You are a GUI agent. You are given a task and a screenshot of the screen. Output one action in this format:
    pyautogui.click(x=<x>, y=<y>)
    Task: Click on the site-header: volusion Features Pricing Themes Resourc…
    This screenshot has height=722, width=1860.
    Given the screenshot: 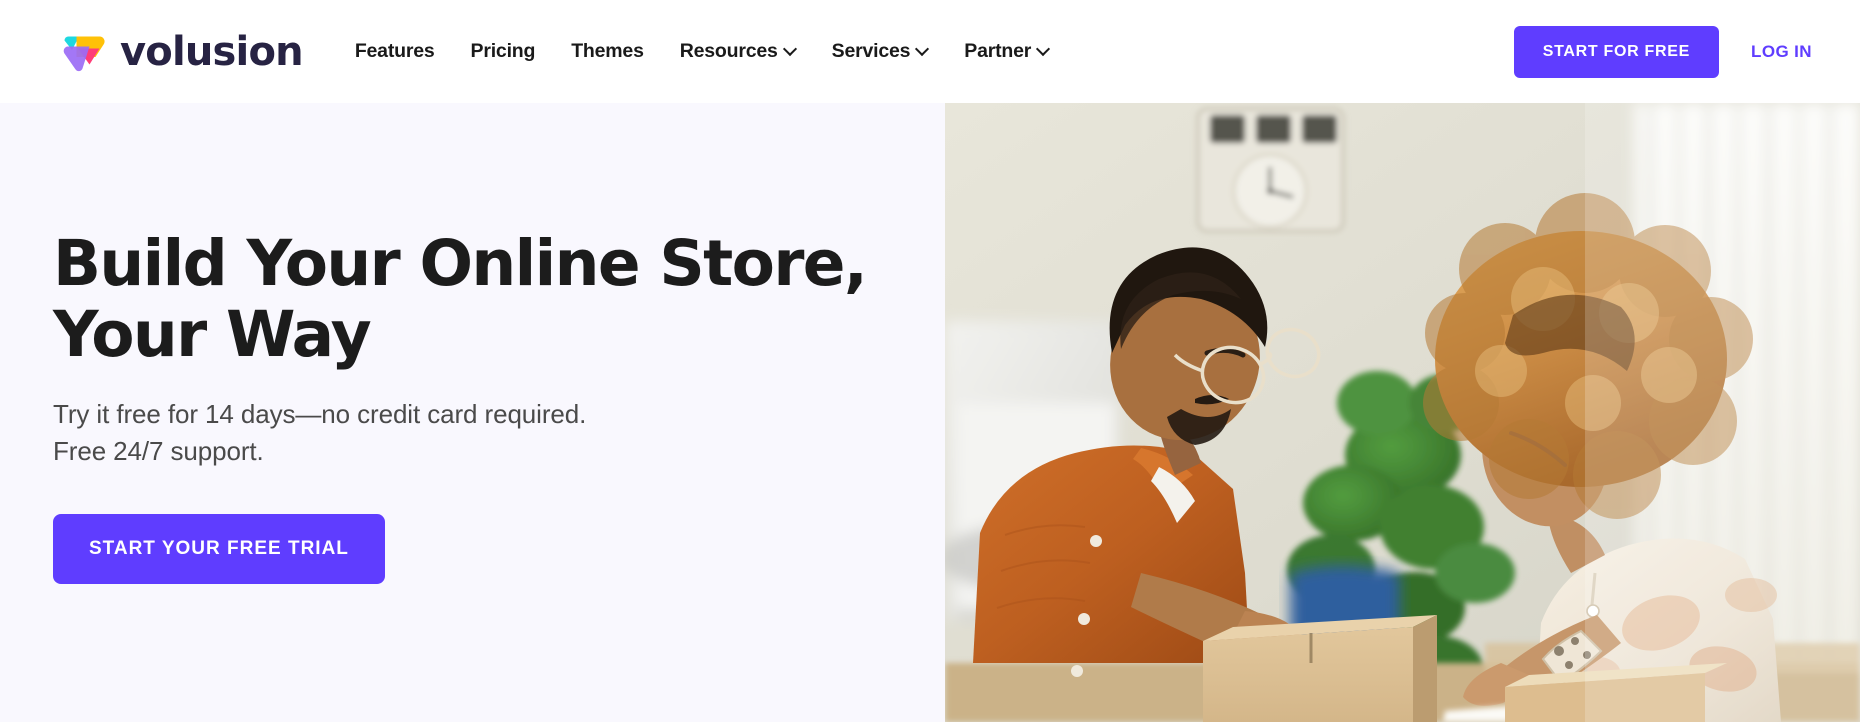 What is the action you would take?
    pyautogui.click(x=930, y=51)
    